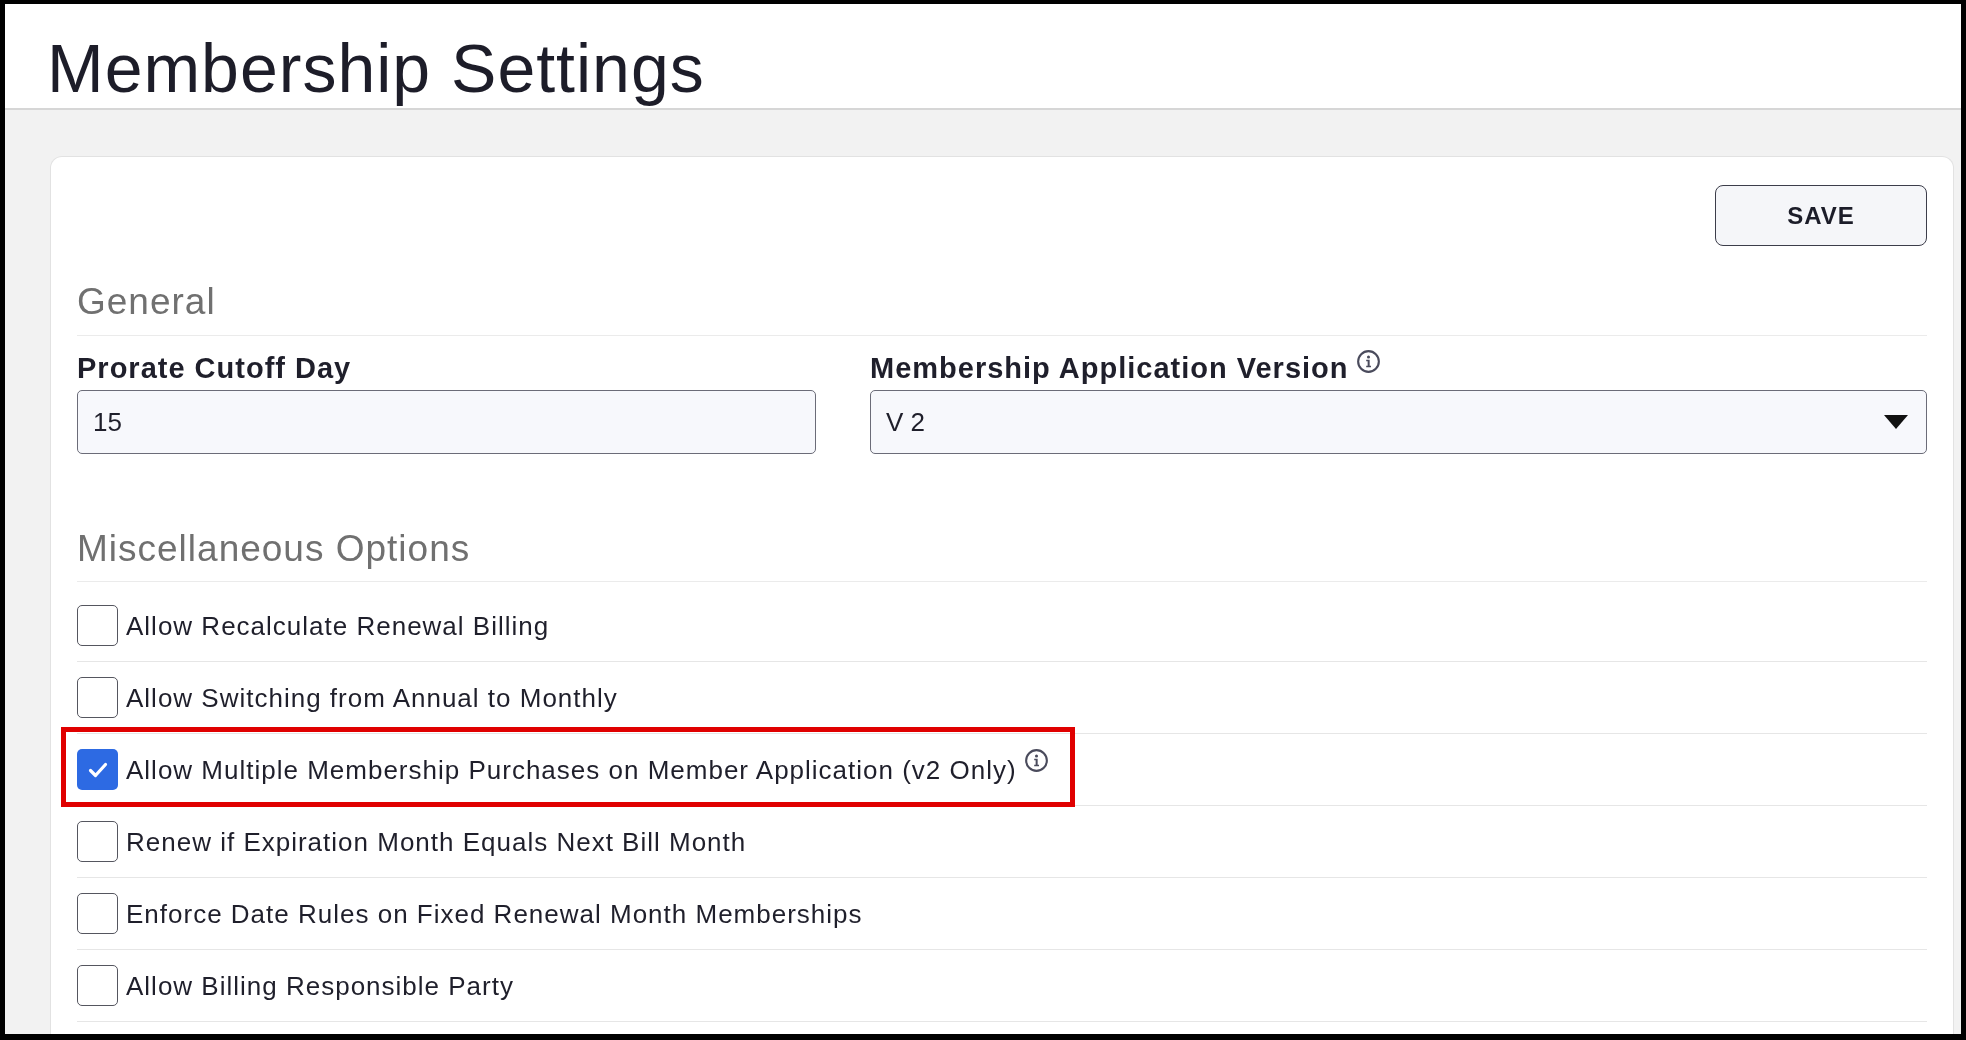 The width and height of the screenshot is (1966, 1040). I want to click on caret-icon, so click(1896, 422).